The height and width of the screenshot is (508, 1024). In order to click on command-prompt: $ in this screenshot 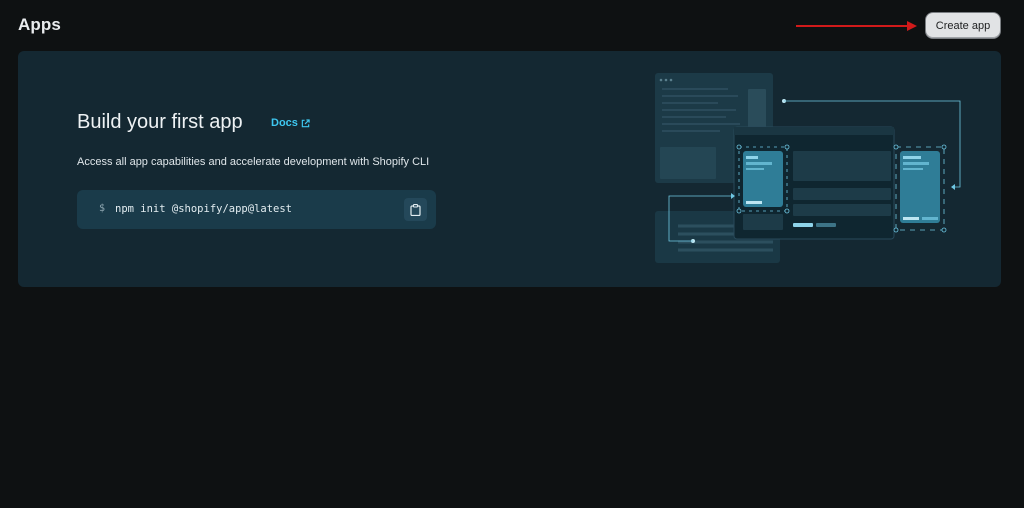, I will do `click(102, 208)`.